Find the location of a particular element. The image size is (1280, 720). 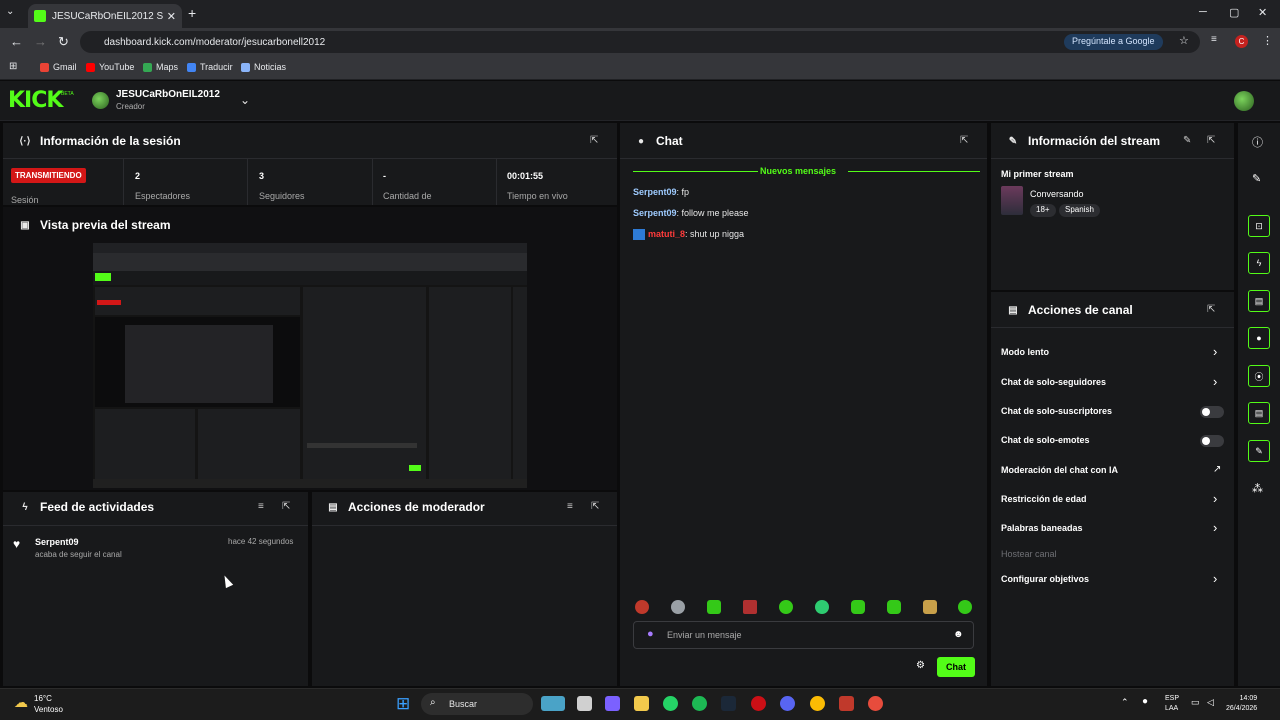

close-window-icon: ✕ is located at coordinates (1262, 12).